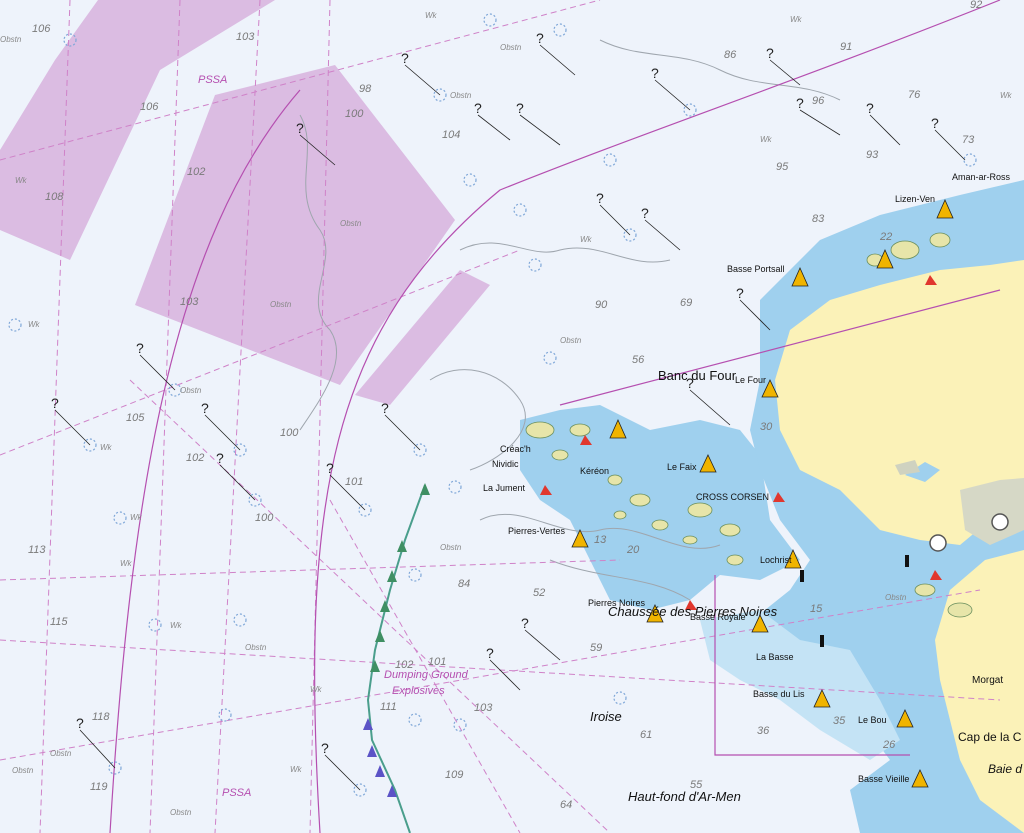  I want to click on sounding: 119, so click(99, 787).